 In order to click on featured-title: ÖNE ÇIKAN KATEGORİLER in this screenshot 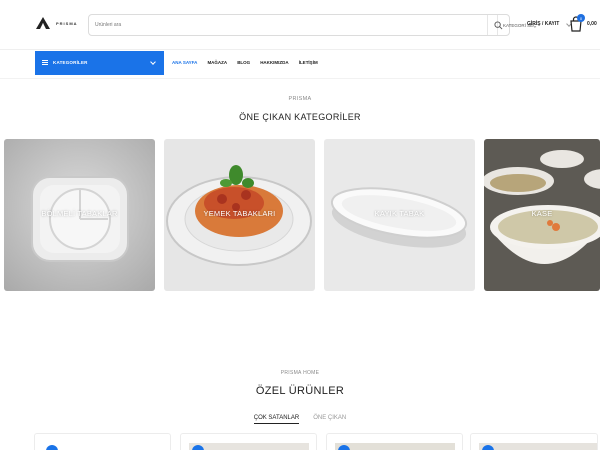, I will do `click(300, 117)`.